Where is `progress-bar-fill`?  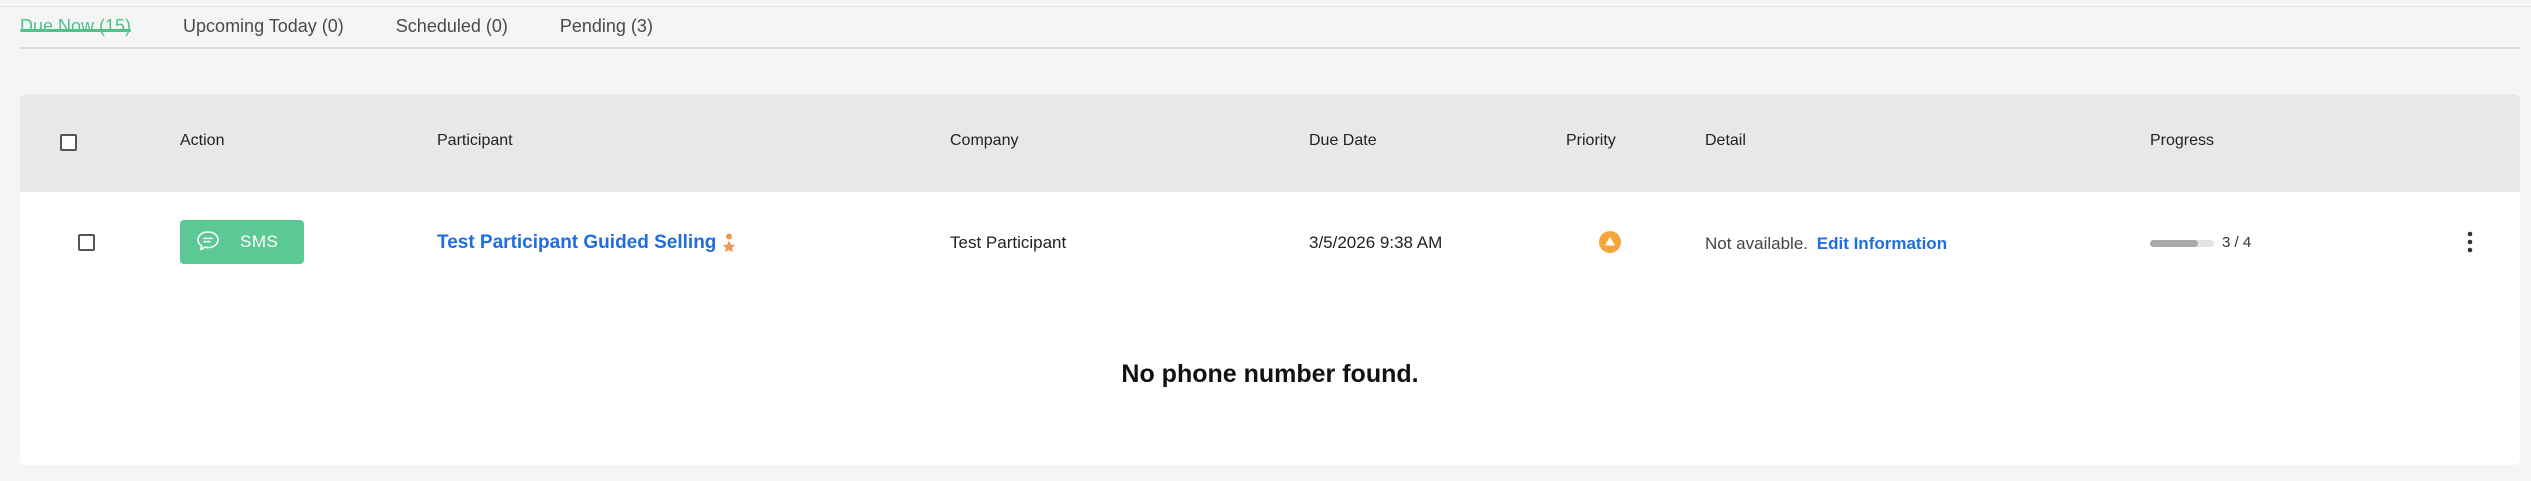
progress-bar-fill is located at coordinates (2174, 243).